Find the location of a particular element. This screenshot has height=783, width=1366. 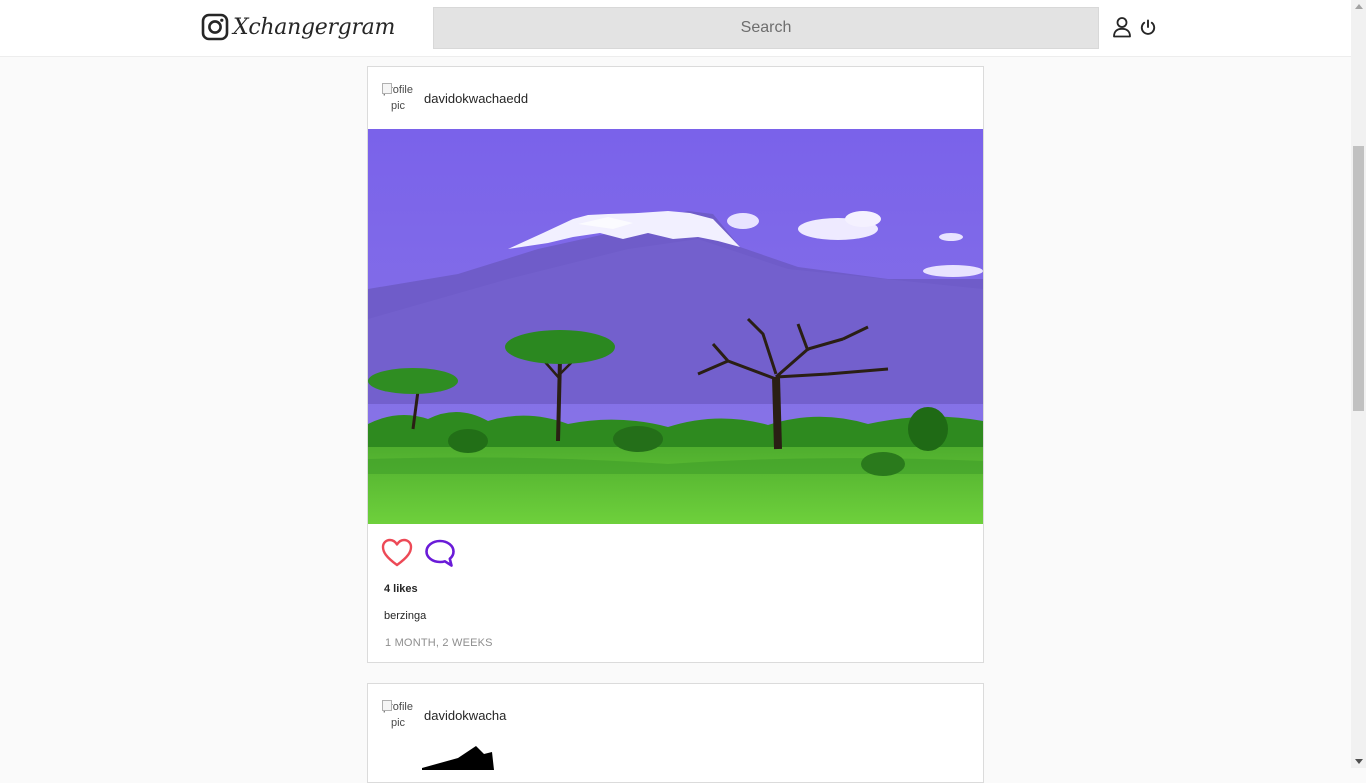

app-logo: Xchangergram is located at coordinates (298, 27).